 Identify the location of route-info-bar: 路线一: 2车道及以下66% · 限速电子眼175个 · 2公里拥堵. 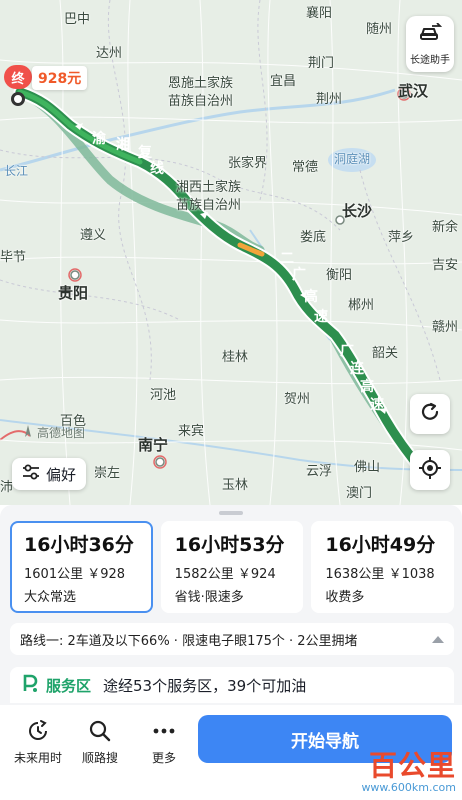
(232, 639).